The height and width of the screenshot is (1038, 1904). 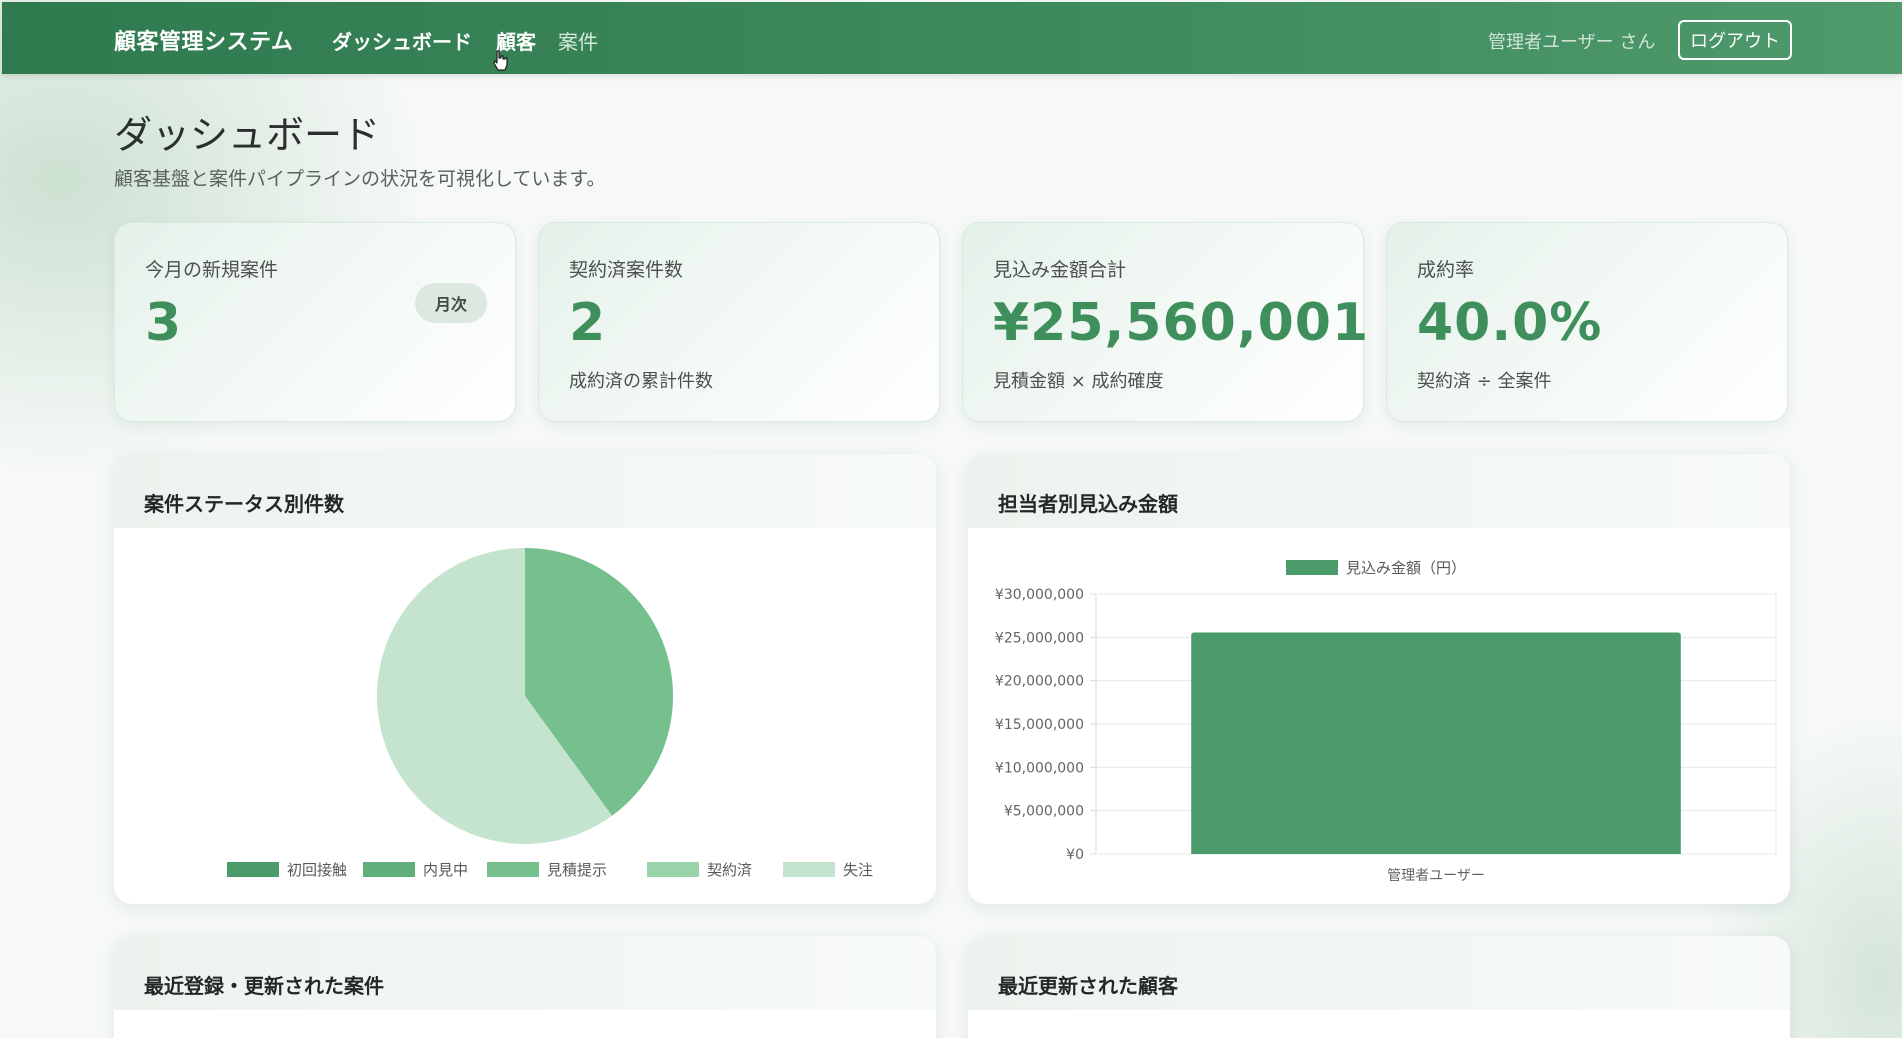 What do you see at coordinates (1078, 381) in the screenshot?
I see `stat-note: 見積金額 × 成約確度` at bounding box center [1078, 381].